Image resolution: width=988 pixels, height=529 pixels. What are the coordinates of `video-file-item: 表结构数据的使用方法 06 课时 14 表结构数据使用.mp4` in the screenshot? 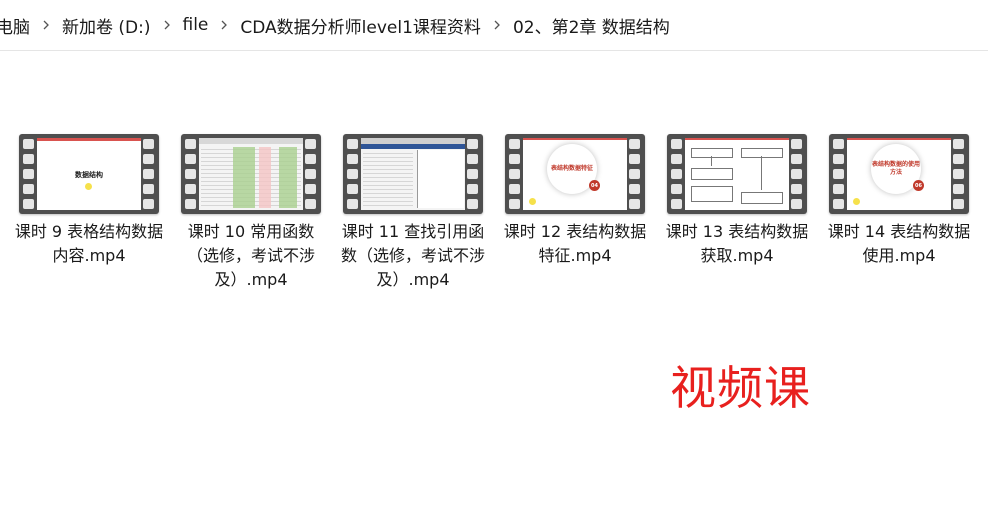 It's located at (899, 201).